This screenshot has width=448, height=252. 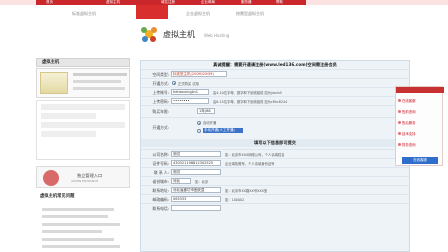 What do you see at coordinates (217, 35) in the screenshot?
I see `page-subtitle: Web Hosting` at bounding box center [217, 35].